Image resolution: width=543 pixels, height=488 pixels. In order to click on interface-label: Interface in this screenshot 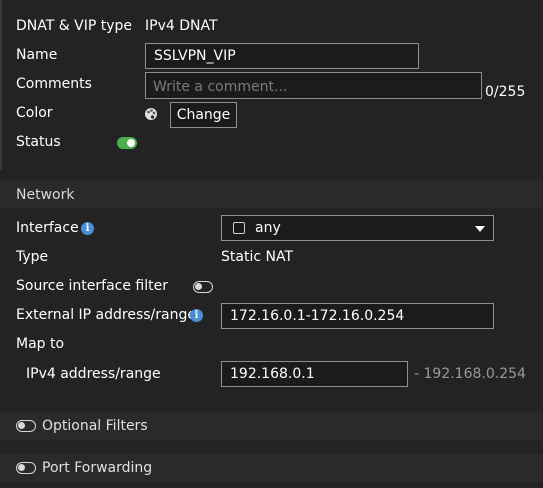, I will do `click(47, 228)`.